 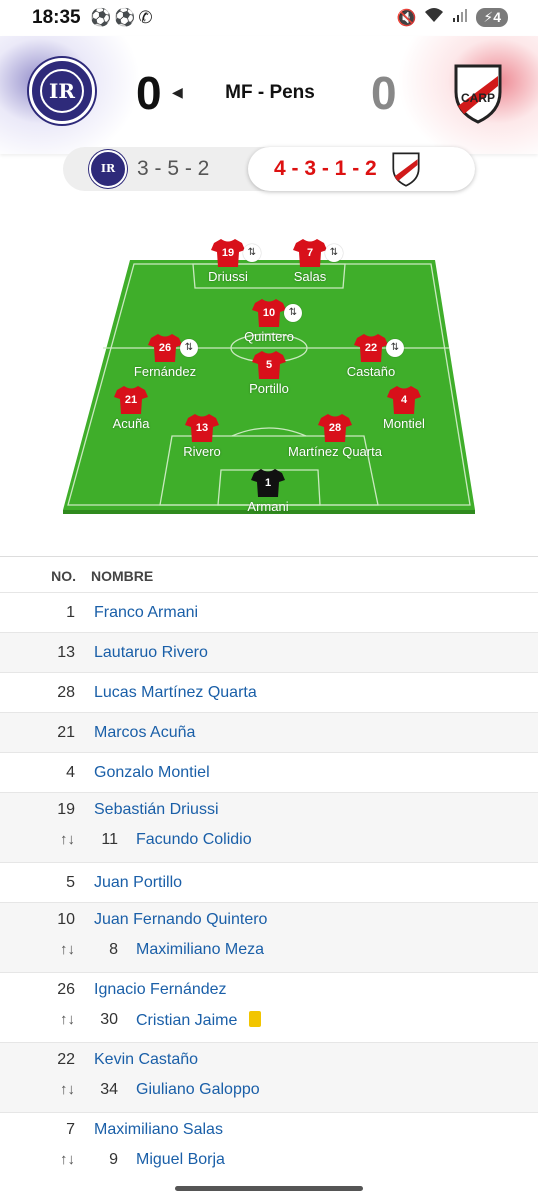 What do you see at coordinates (156, 810) in the screenshot?
I see `player-name-link: Sebastián Driussi` at bounding box center [156, 810].